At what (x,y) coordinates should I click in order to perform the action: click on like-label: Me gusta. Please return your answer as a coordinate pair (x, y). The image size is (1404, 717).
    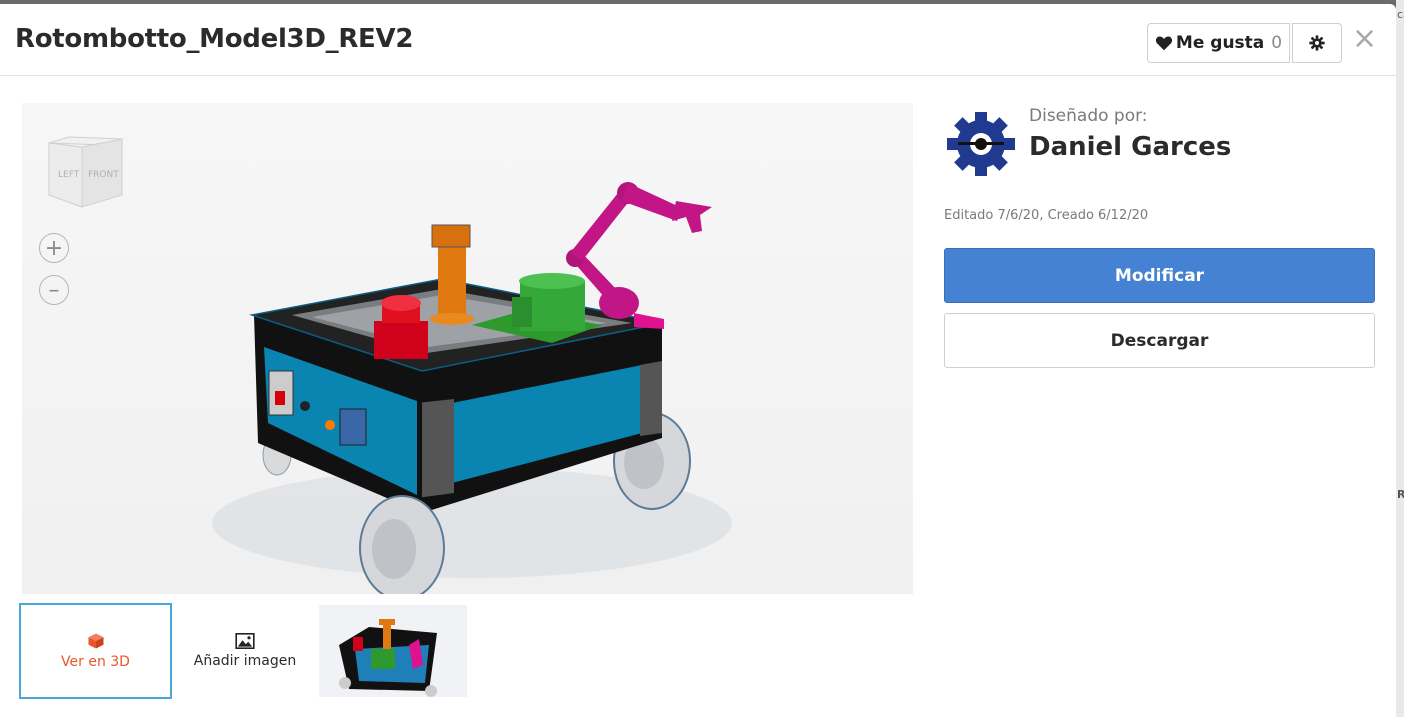
    Looking at the image, I should click on (1220, 43).